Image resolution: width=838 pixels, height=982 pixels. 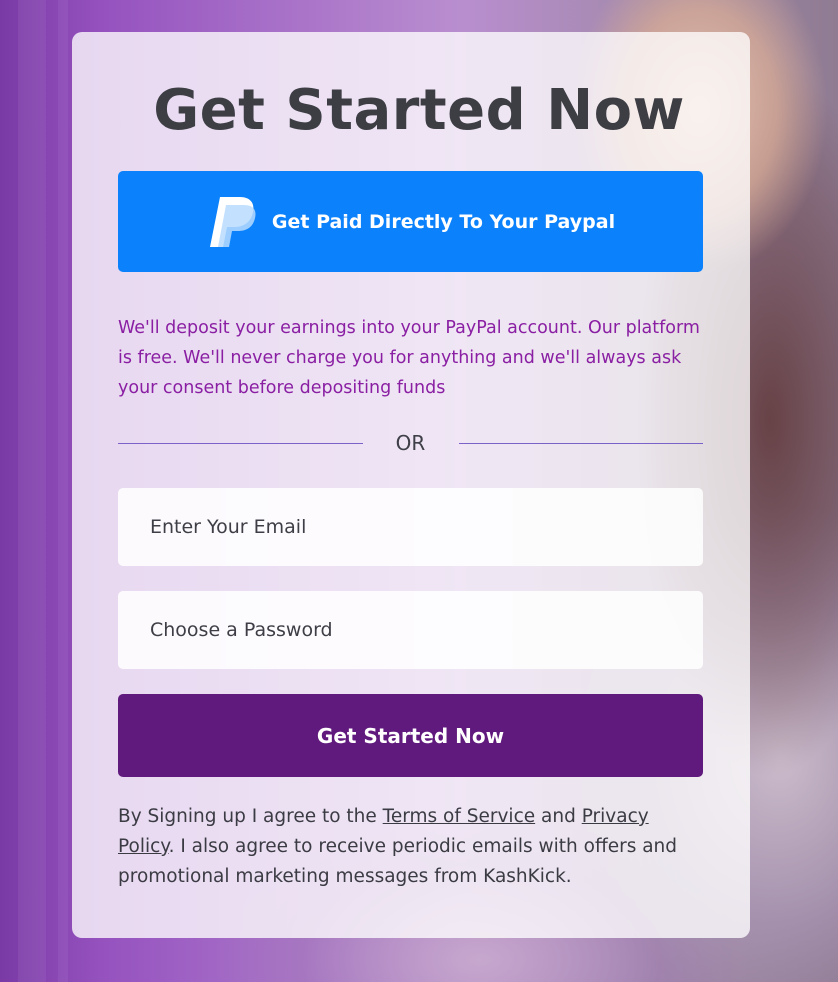 I want to click on get-started-button: Get Started Now, so click(x=410, y=735).